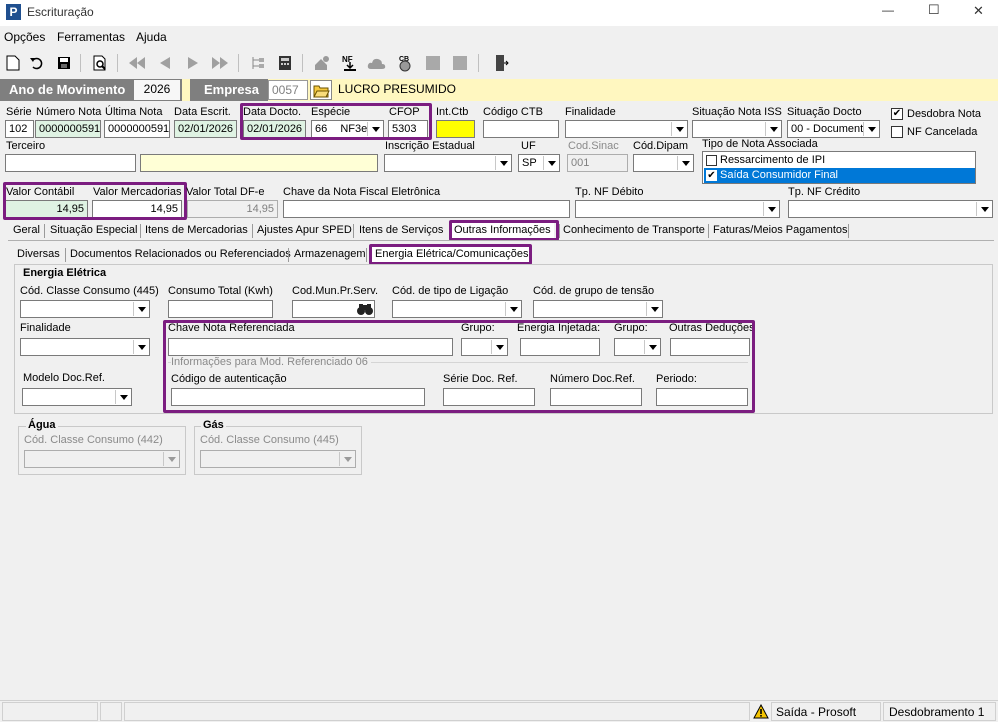 The image size is (998, 722). I want to click on data-escrit-field: 02/01/2026, so click(205, 129).